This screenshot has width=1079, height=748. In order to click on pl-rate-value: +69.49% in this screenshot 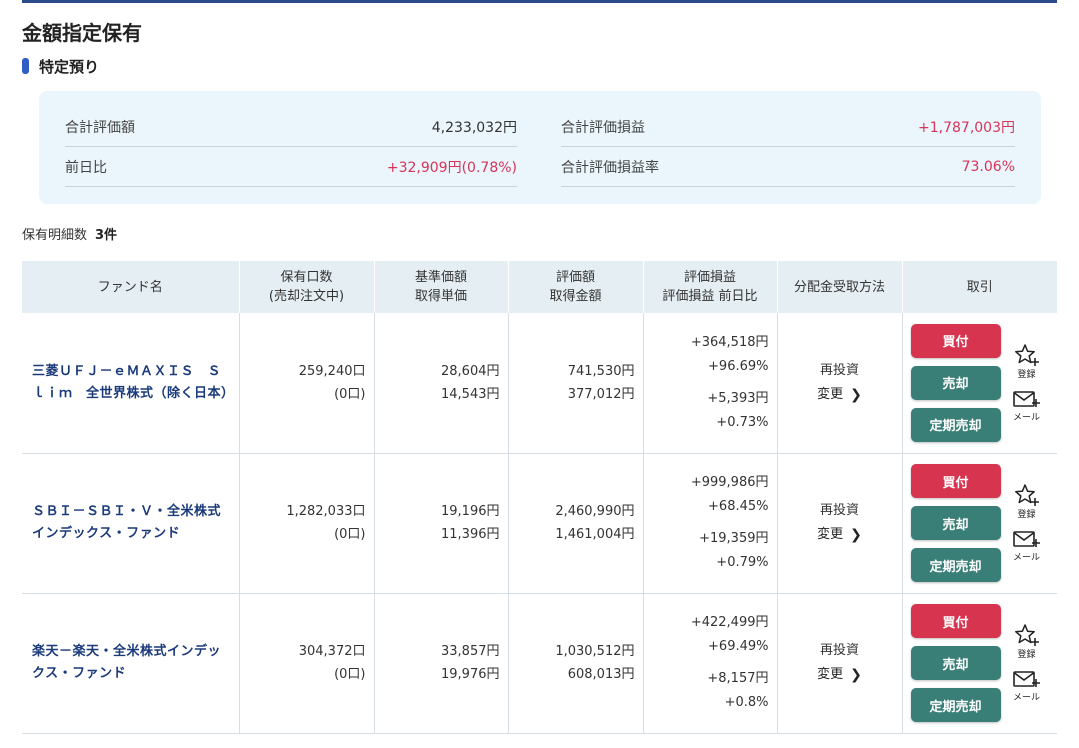, I will do `click(738, 646)`.